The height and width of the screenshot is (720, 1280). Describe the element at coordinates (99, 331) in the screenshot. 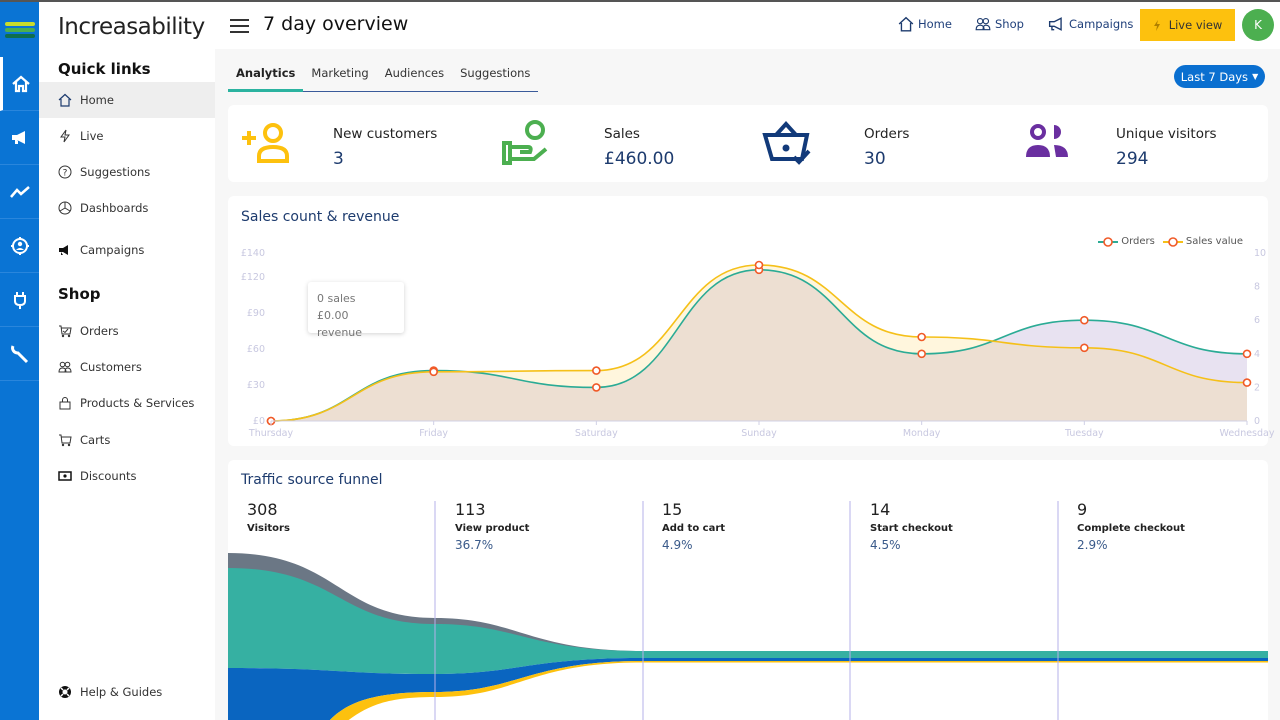

I see `sidebar-item-label: Orders` at that location.